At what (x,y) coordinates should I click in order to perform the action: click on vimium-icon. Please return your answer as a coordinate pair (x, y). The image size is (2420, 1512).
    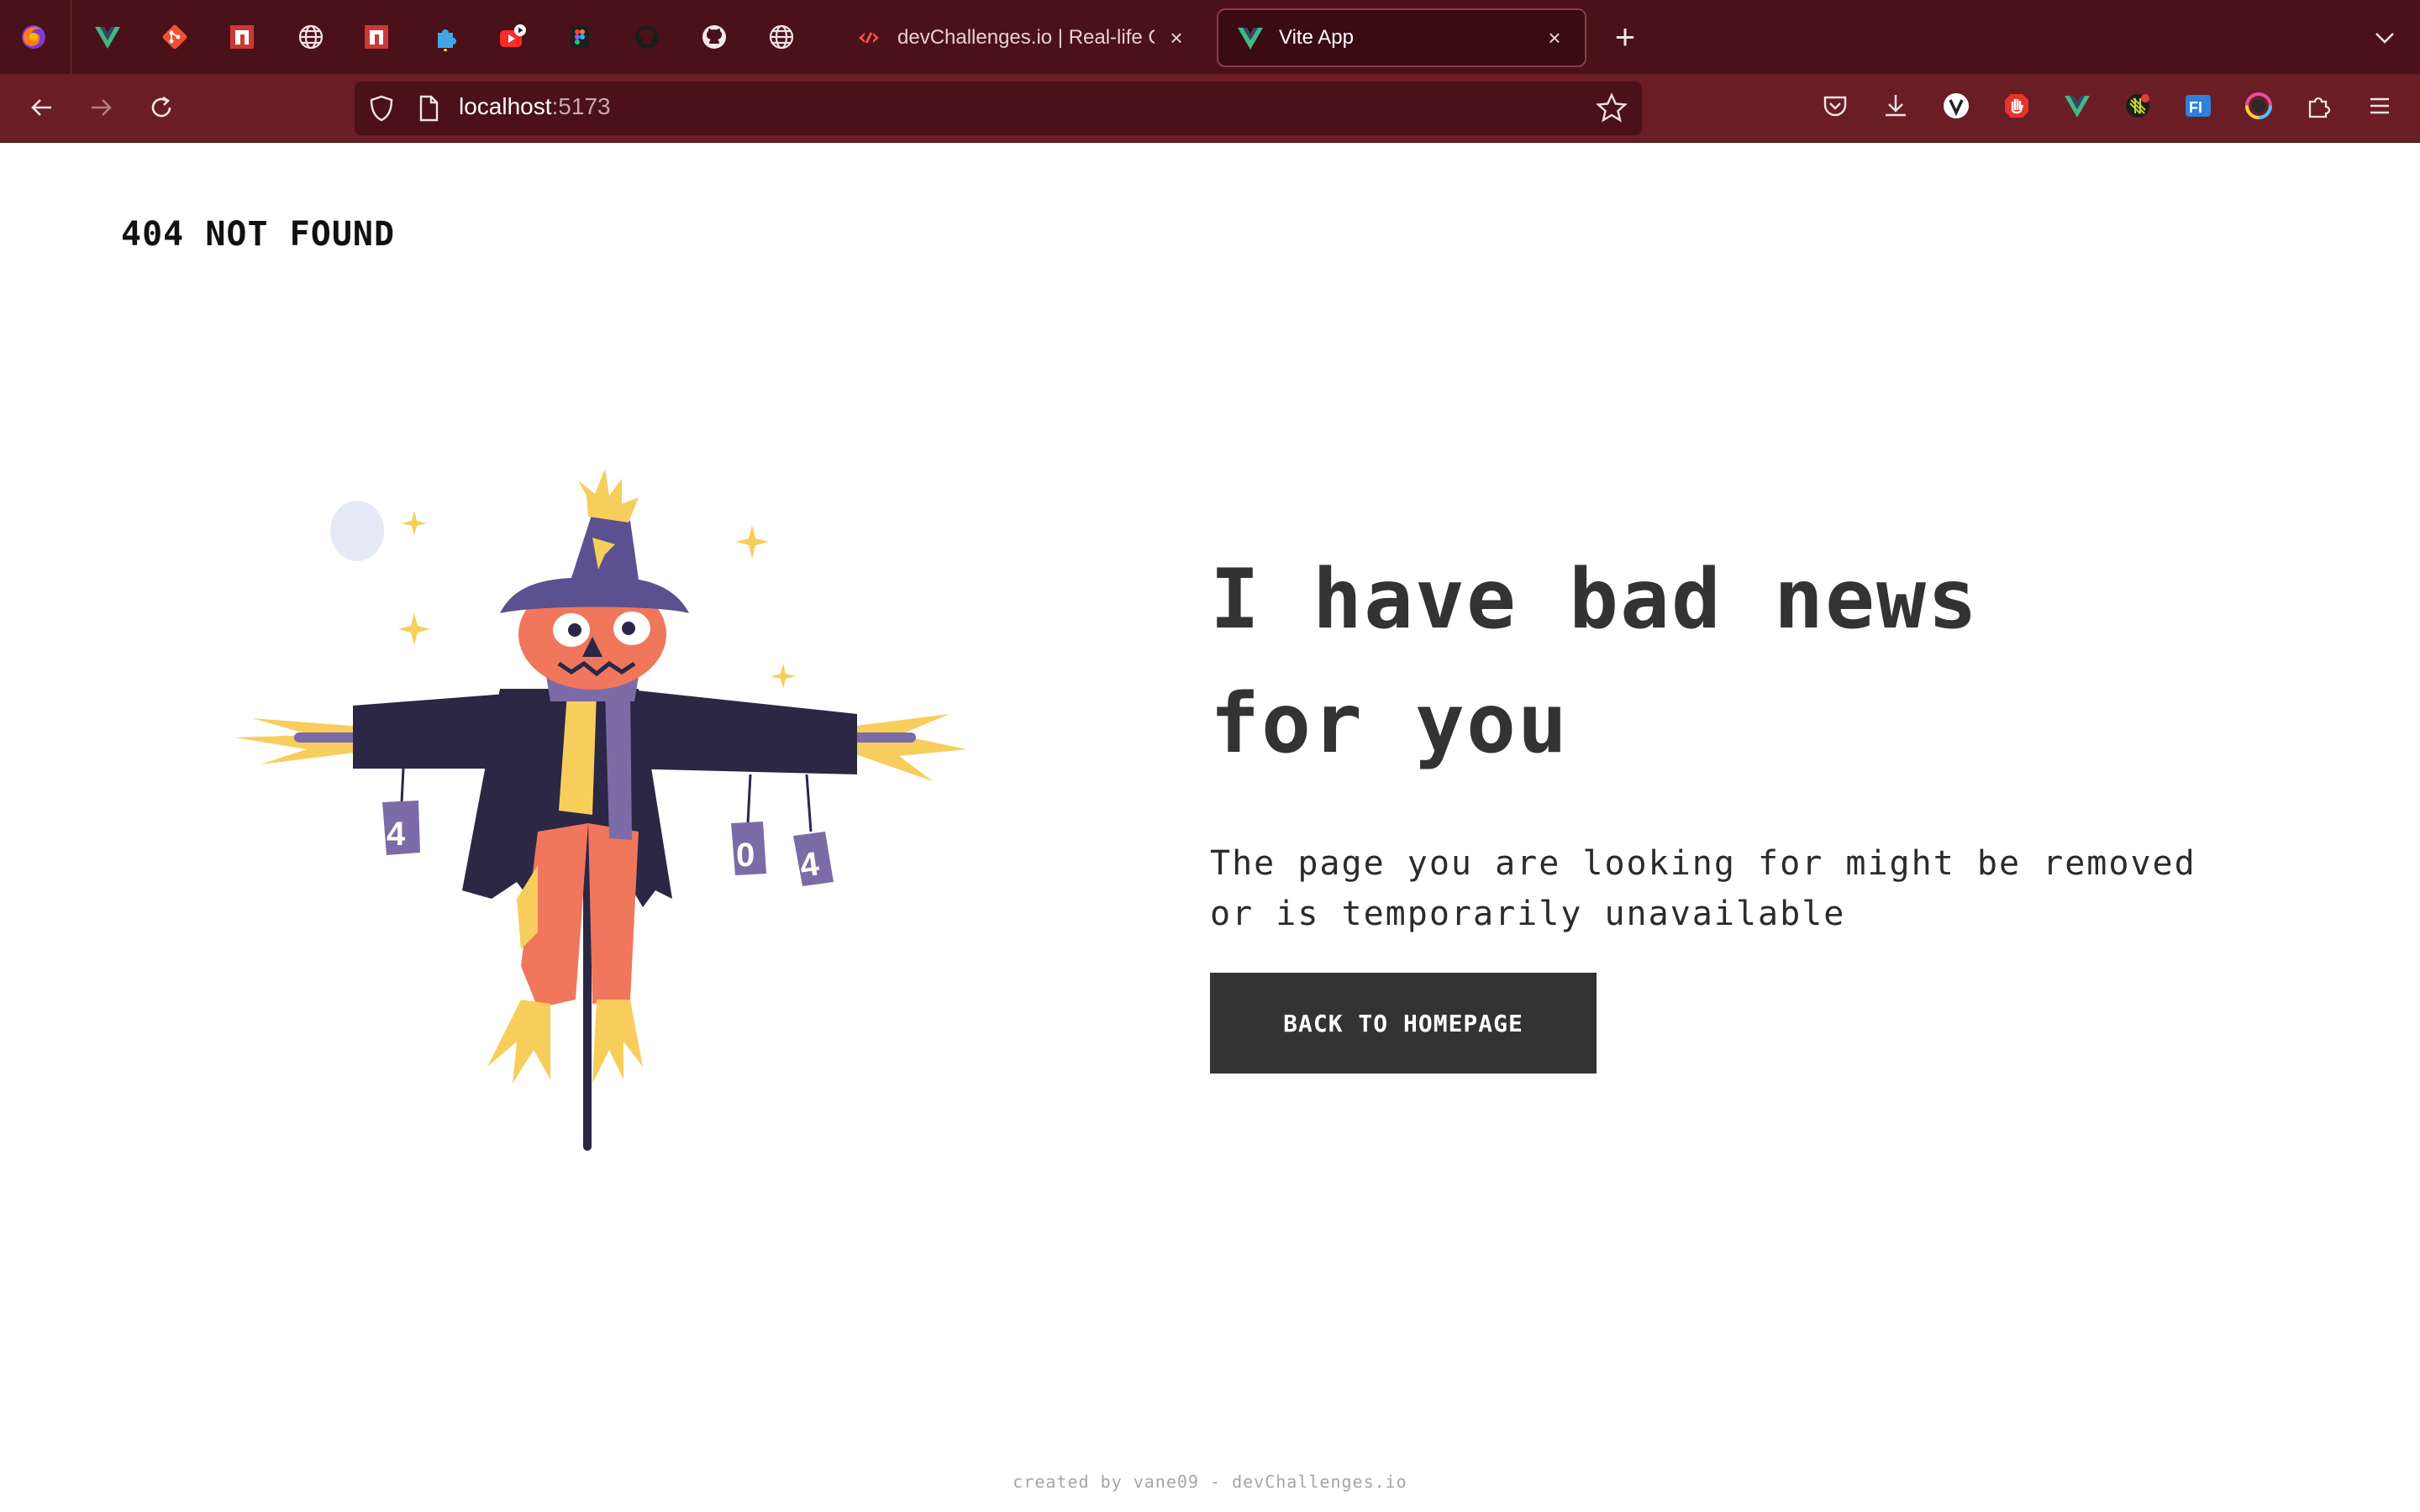
    Looking at the image, I should click on (1956, 106).